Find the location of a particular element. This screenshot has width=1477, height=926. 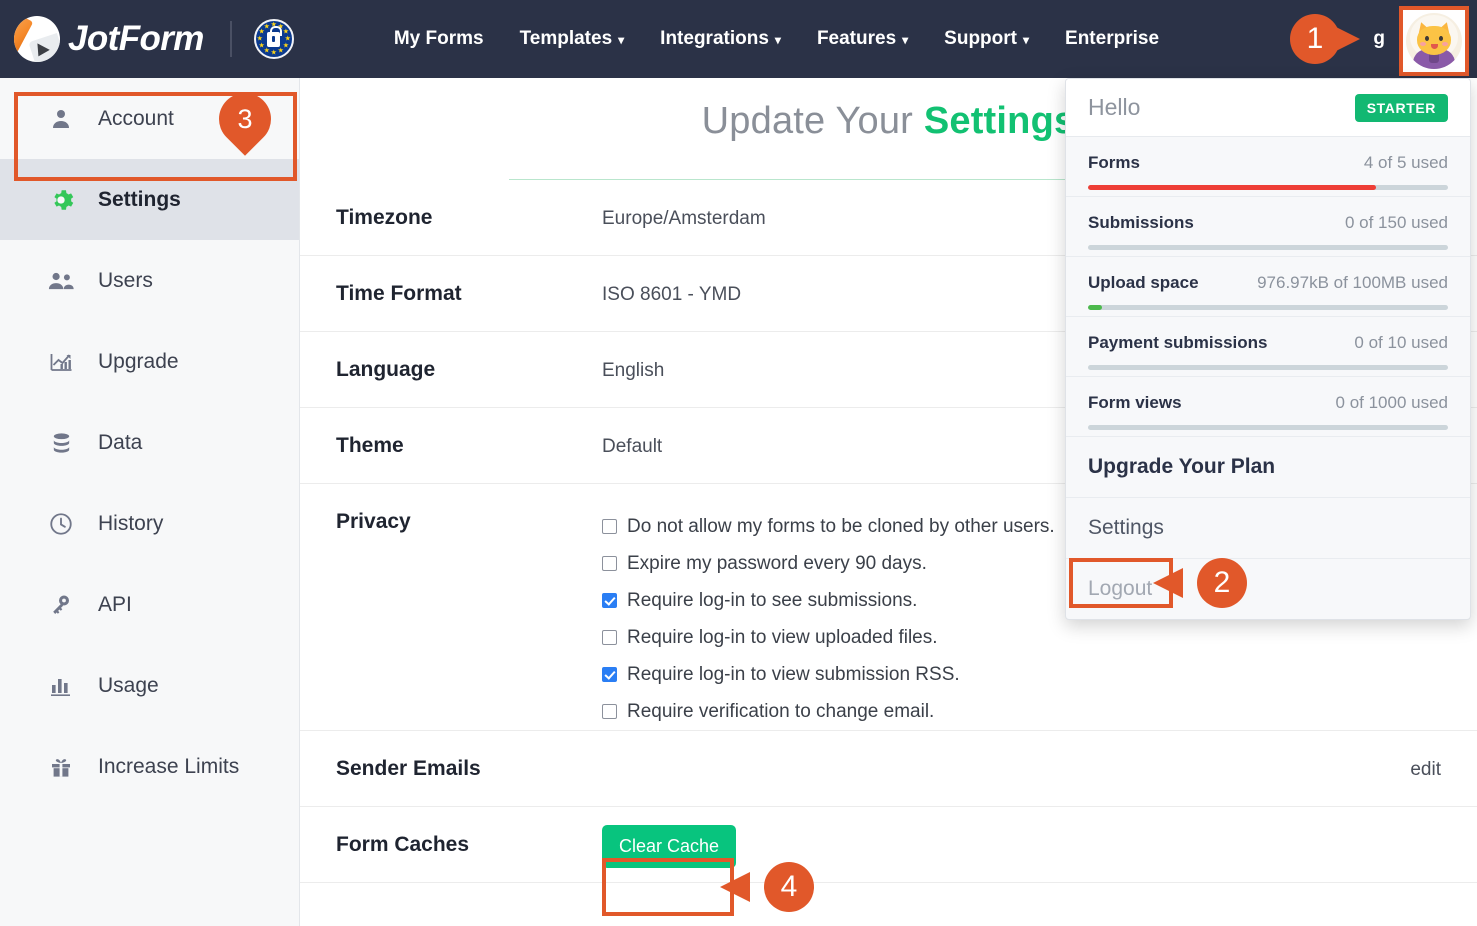

sidebar-item-label: Usage is located at coordinates (128, 685).